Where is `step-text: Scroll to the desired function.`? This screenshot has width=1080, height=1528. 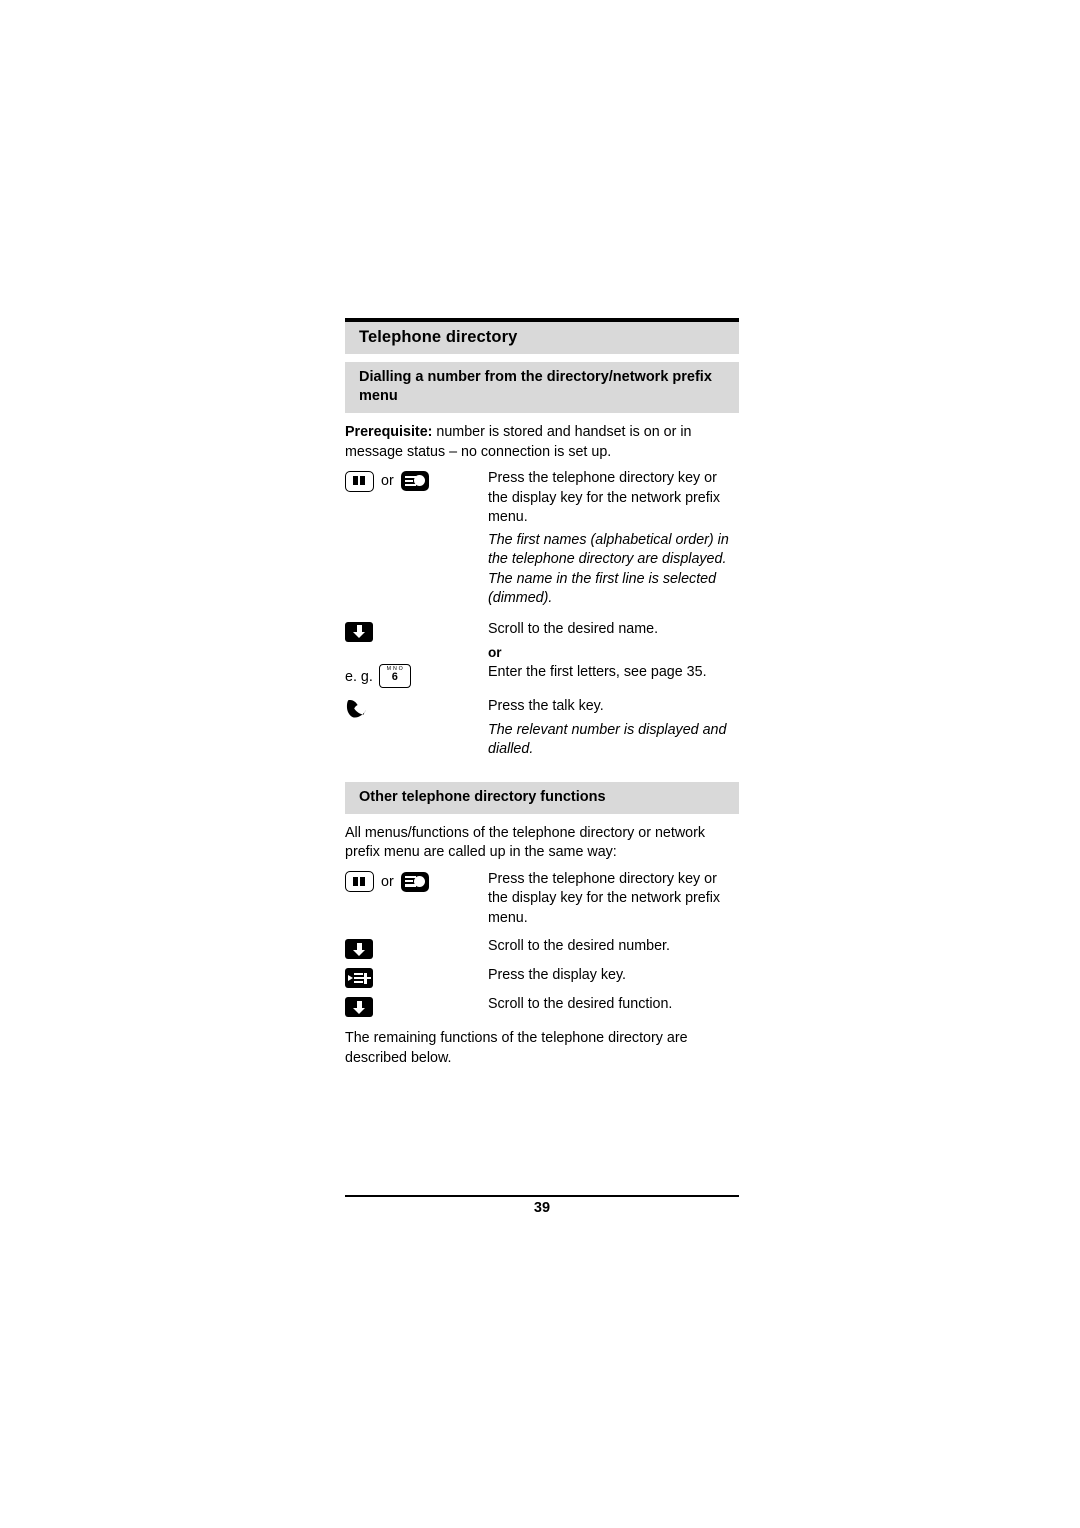
step-text: Scroll to the desired function. is located at coordinates (580, 1004).